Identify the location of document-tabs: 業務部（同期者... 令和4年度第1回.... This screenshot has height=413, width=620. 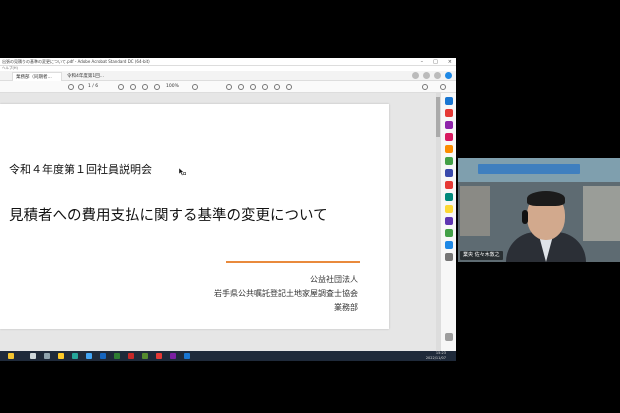
(228, 76).